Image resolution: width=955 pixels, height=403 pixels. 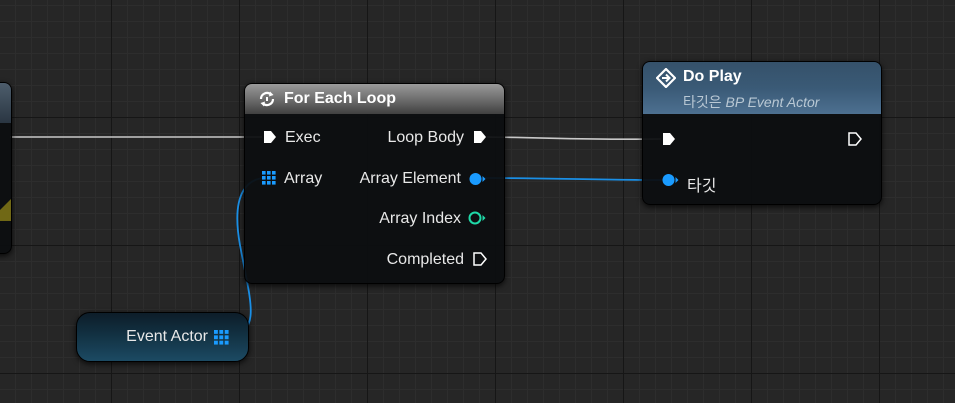 I want to click on offscreen-node, so click(x=6, y=168).